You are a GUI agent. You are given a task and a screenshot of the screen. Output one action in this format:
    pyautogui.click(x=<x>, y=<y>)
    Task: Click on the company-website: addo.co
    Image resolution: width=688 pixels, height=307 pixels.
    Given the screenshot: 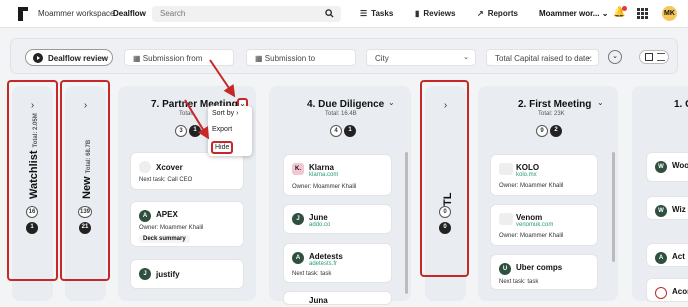 What is the action you would take?
    pyautogui.click(x=319, y=225)
    